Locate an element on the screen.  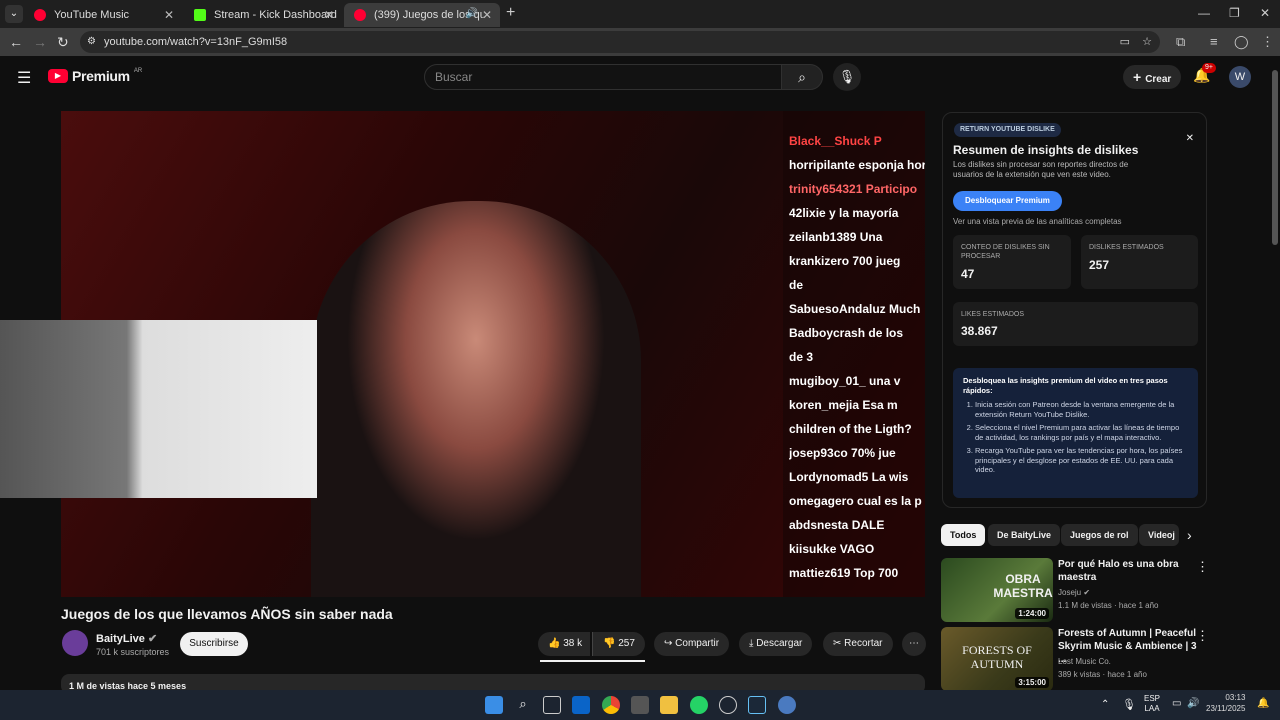
chat-message: omegagero cual es la p is located at coordinates (855, 501).